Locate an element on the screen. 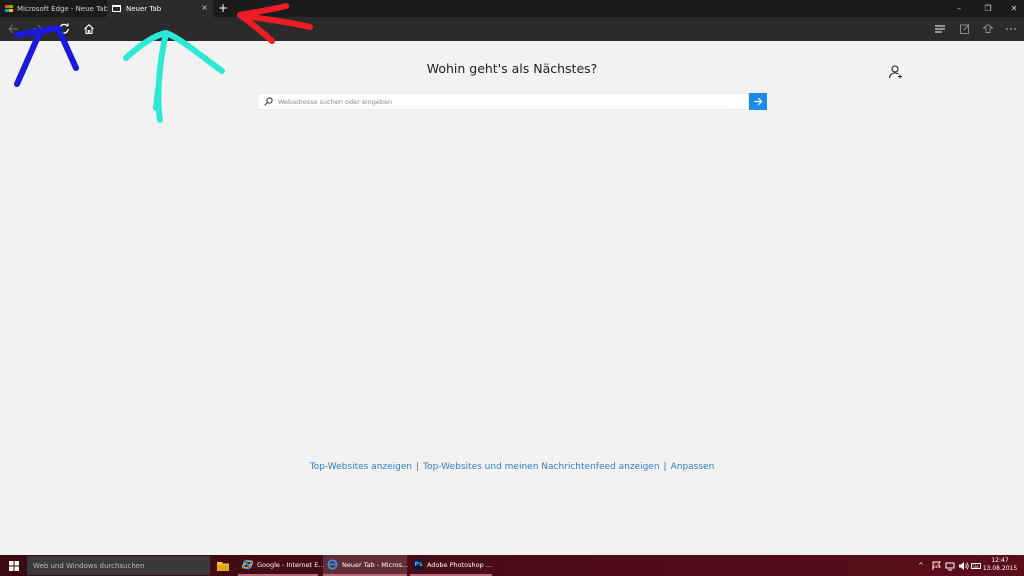 This screenshot has width=1024, height=576. tab-neuer-tab: Neuer Tab × is located at coordinates (160, 8).